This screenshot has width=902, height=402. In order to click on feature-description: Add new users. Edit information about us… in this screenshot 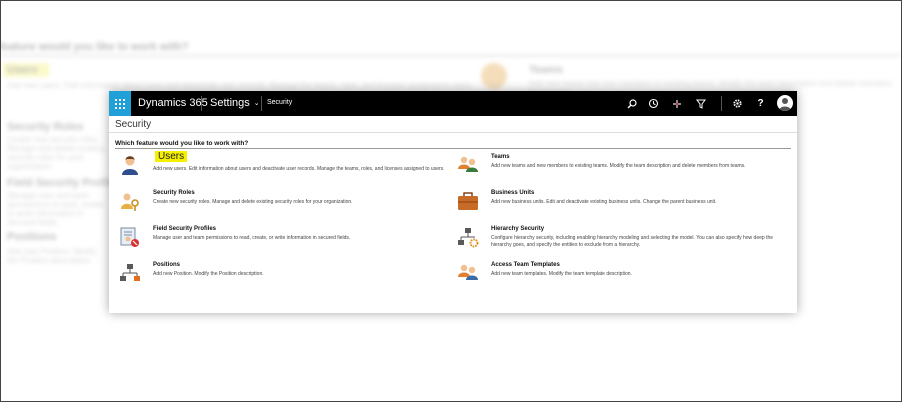, I will do `click(299, 169)`.